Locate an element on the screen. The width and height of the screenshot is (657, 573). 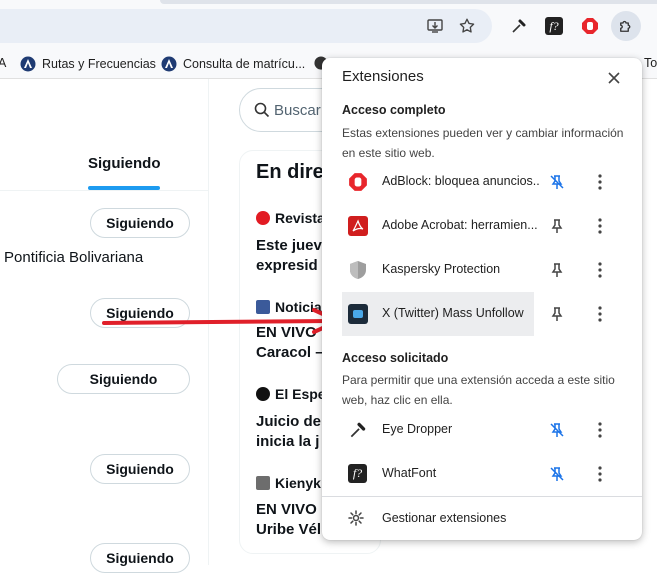
bookmark-star-icon is located at coordinates (467, 26).